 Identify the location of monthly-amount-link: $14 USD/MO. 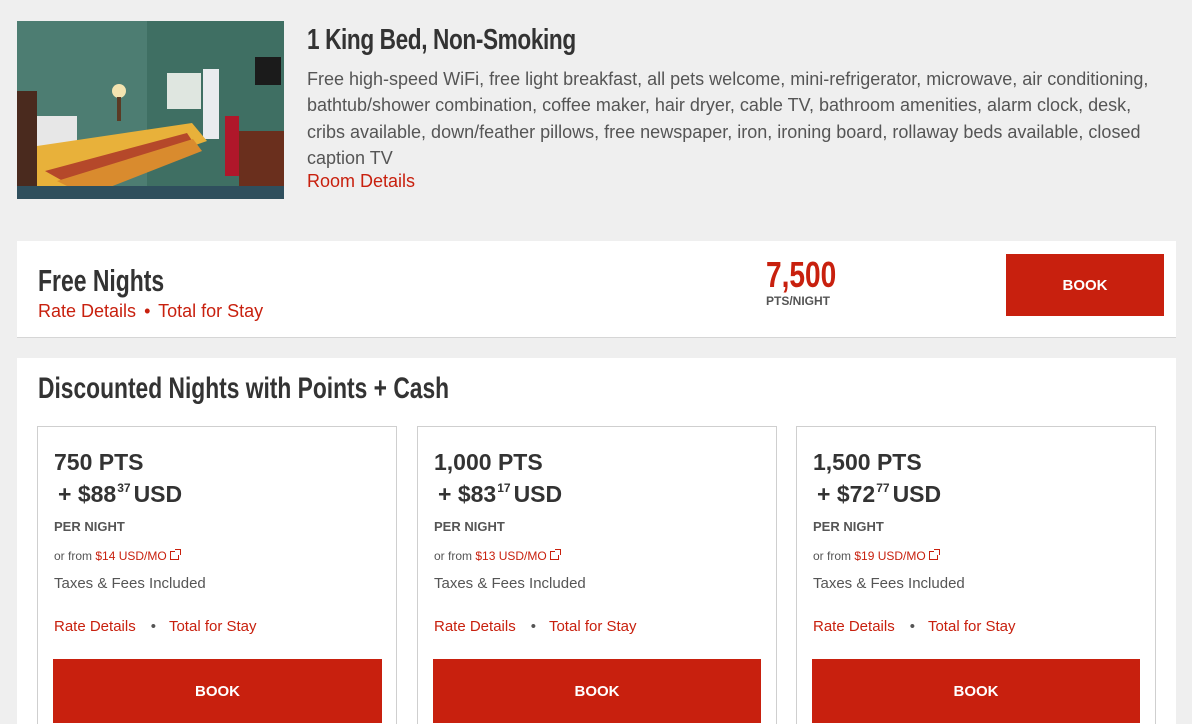
(130, 556).